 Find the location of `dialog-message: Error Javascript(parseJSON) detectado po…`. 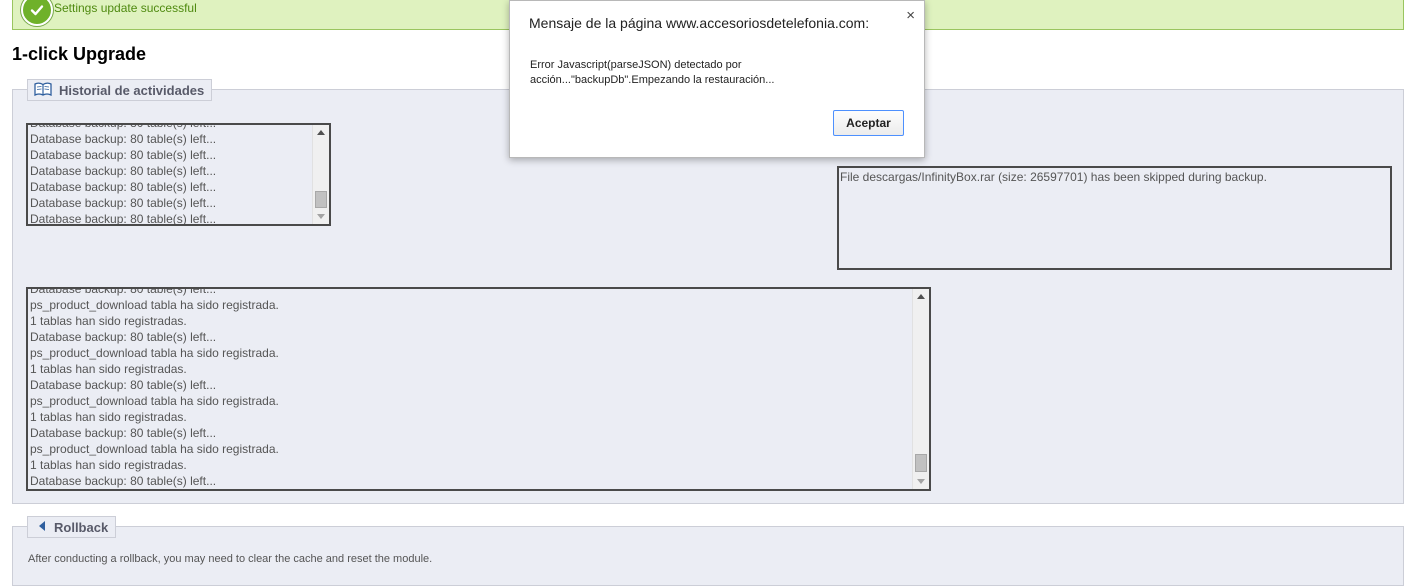

dialog-message: Error Javascript(parseJSON) detectado po… is located at coordinates (652, 72).